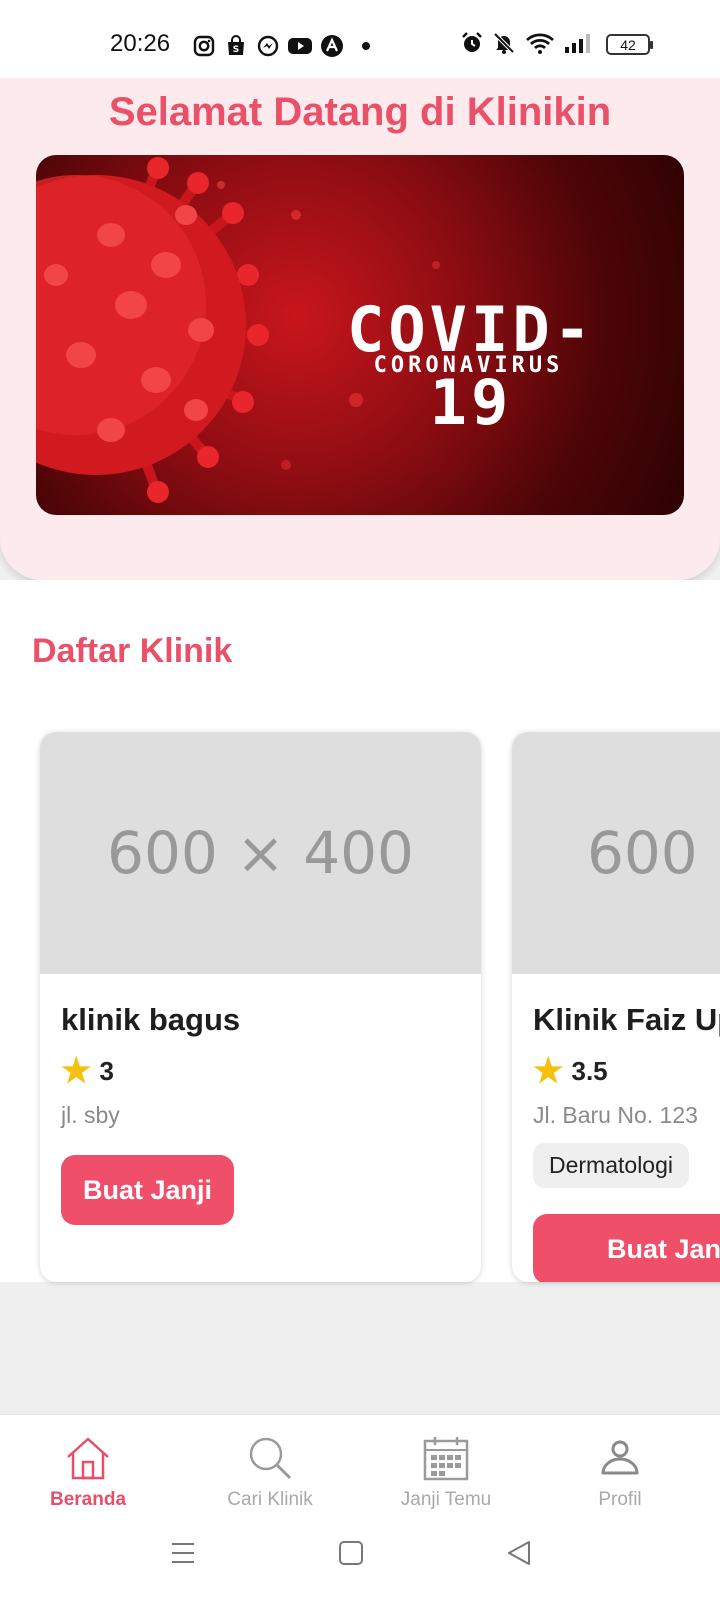  I want to click on system-navigation-bar, so click(360, 1561).